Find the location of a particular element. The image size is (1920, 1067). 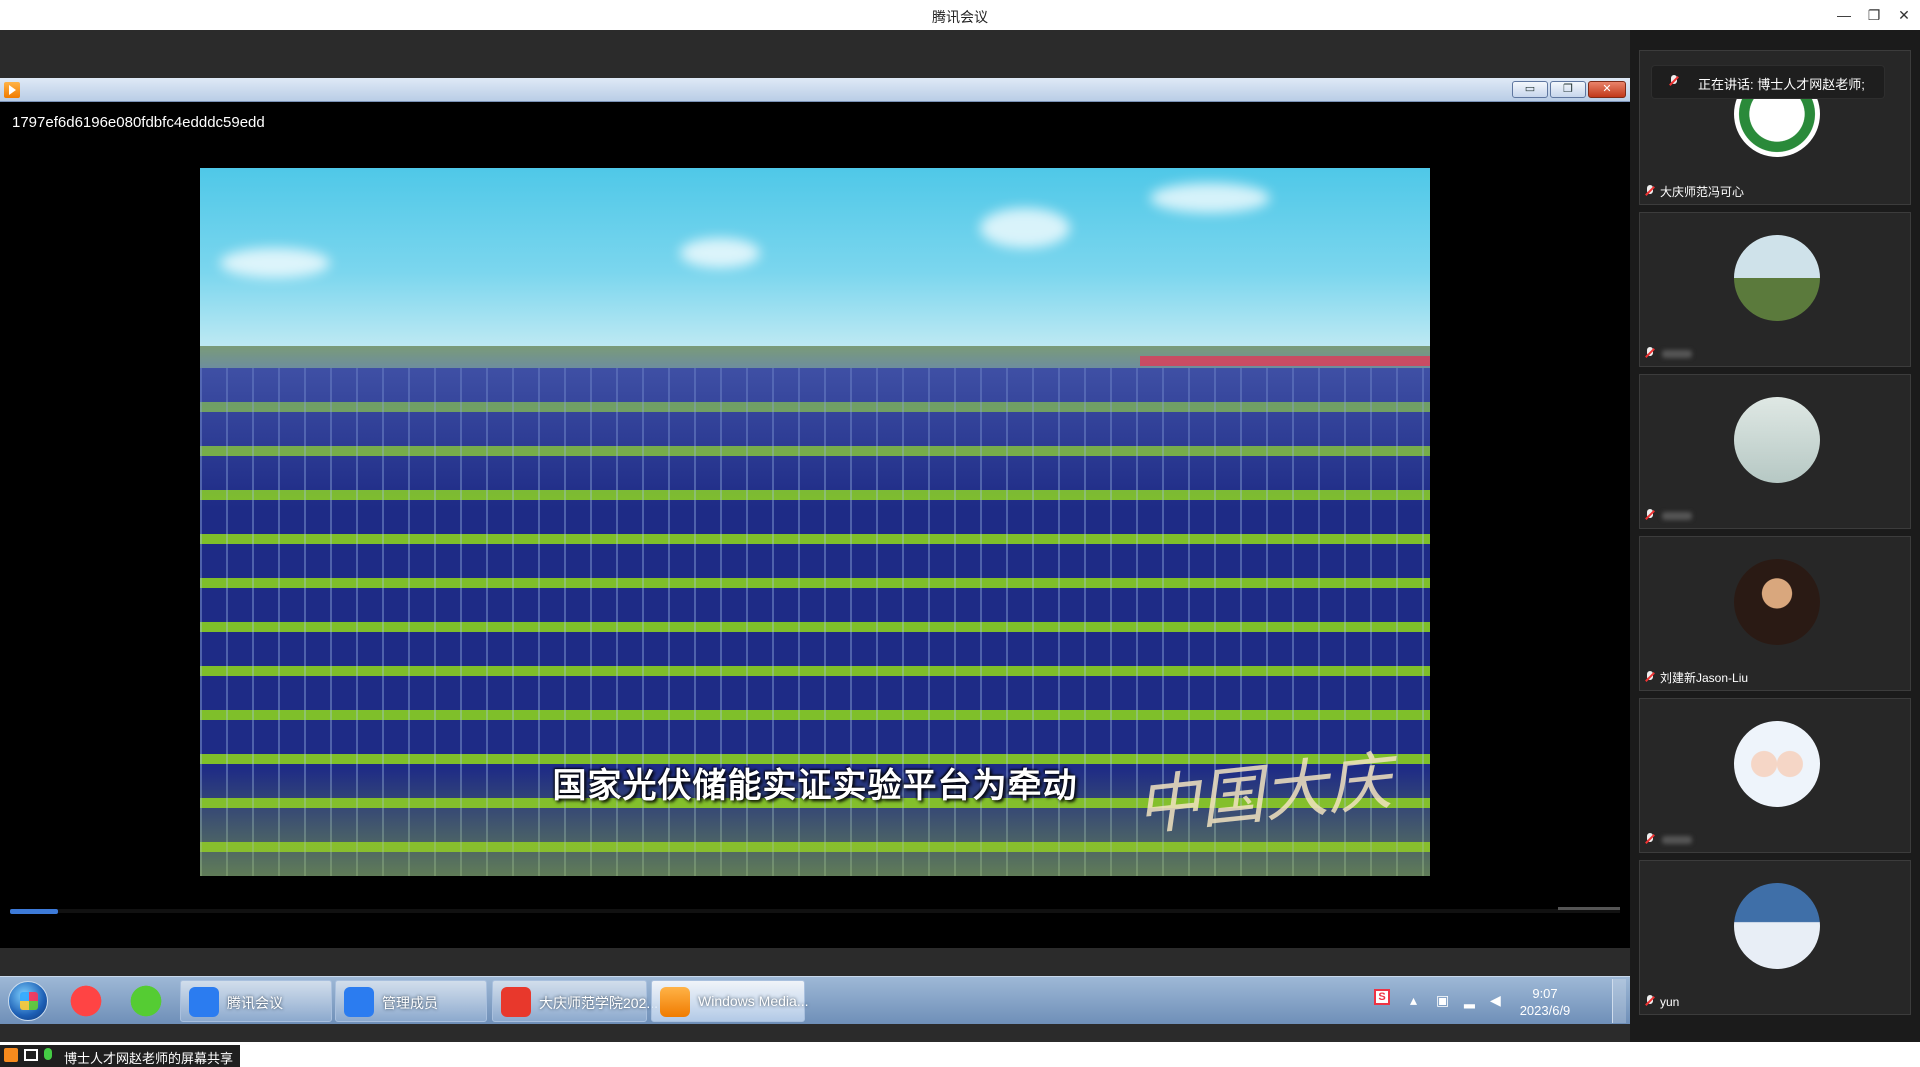

media-player-title-bar: ▭ ❐ ✕ is located at coordinates (815, 90).